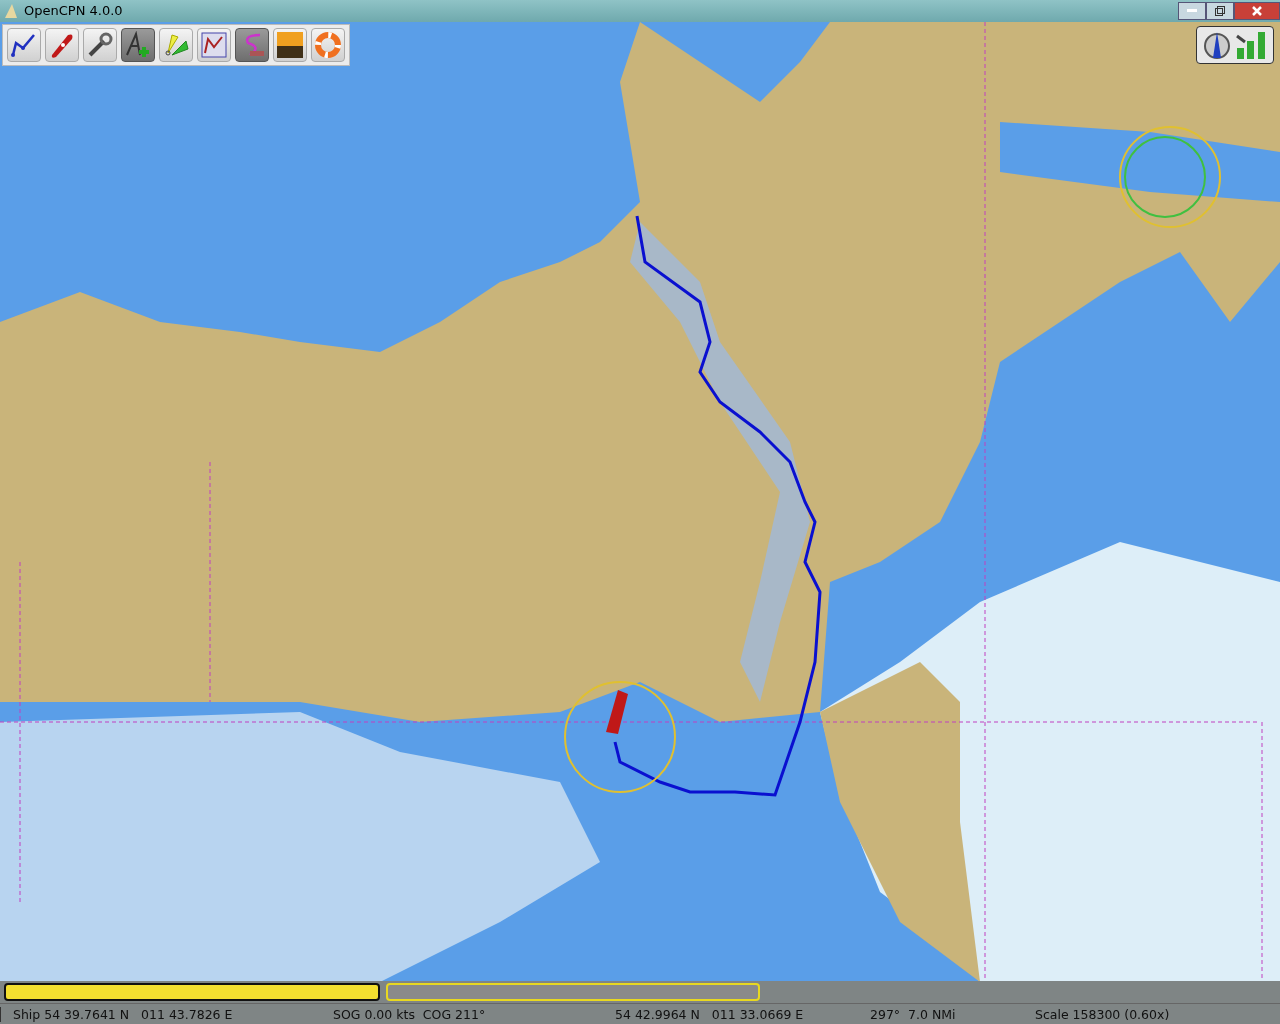 The image size is (1280, 1024). I want to click on sunset-icon, so click(290, 45).